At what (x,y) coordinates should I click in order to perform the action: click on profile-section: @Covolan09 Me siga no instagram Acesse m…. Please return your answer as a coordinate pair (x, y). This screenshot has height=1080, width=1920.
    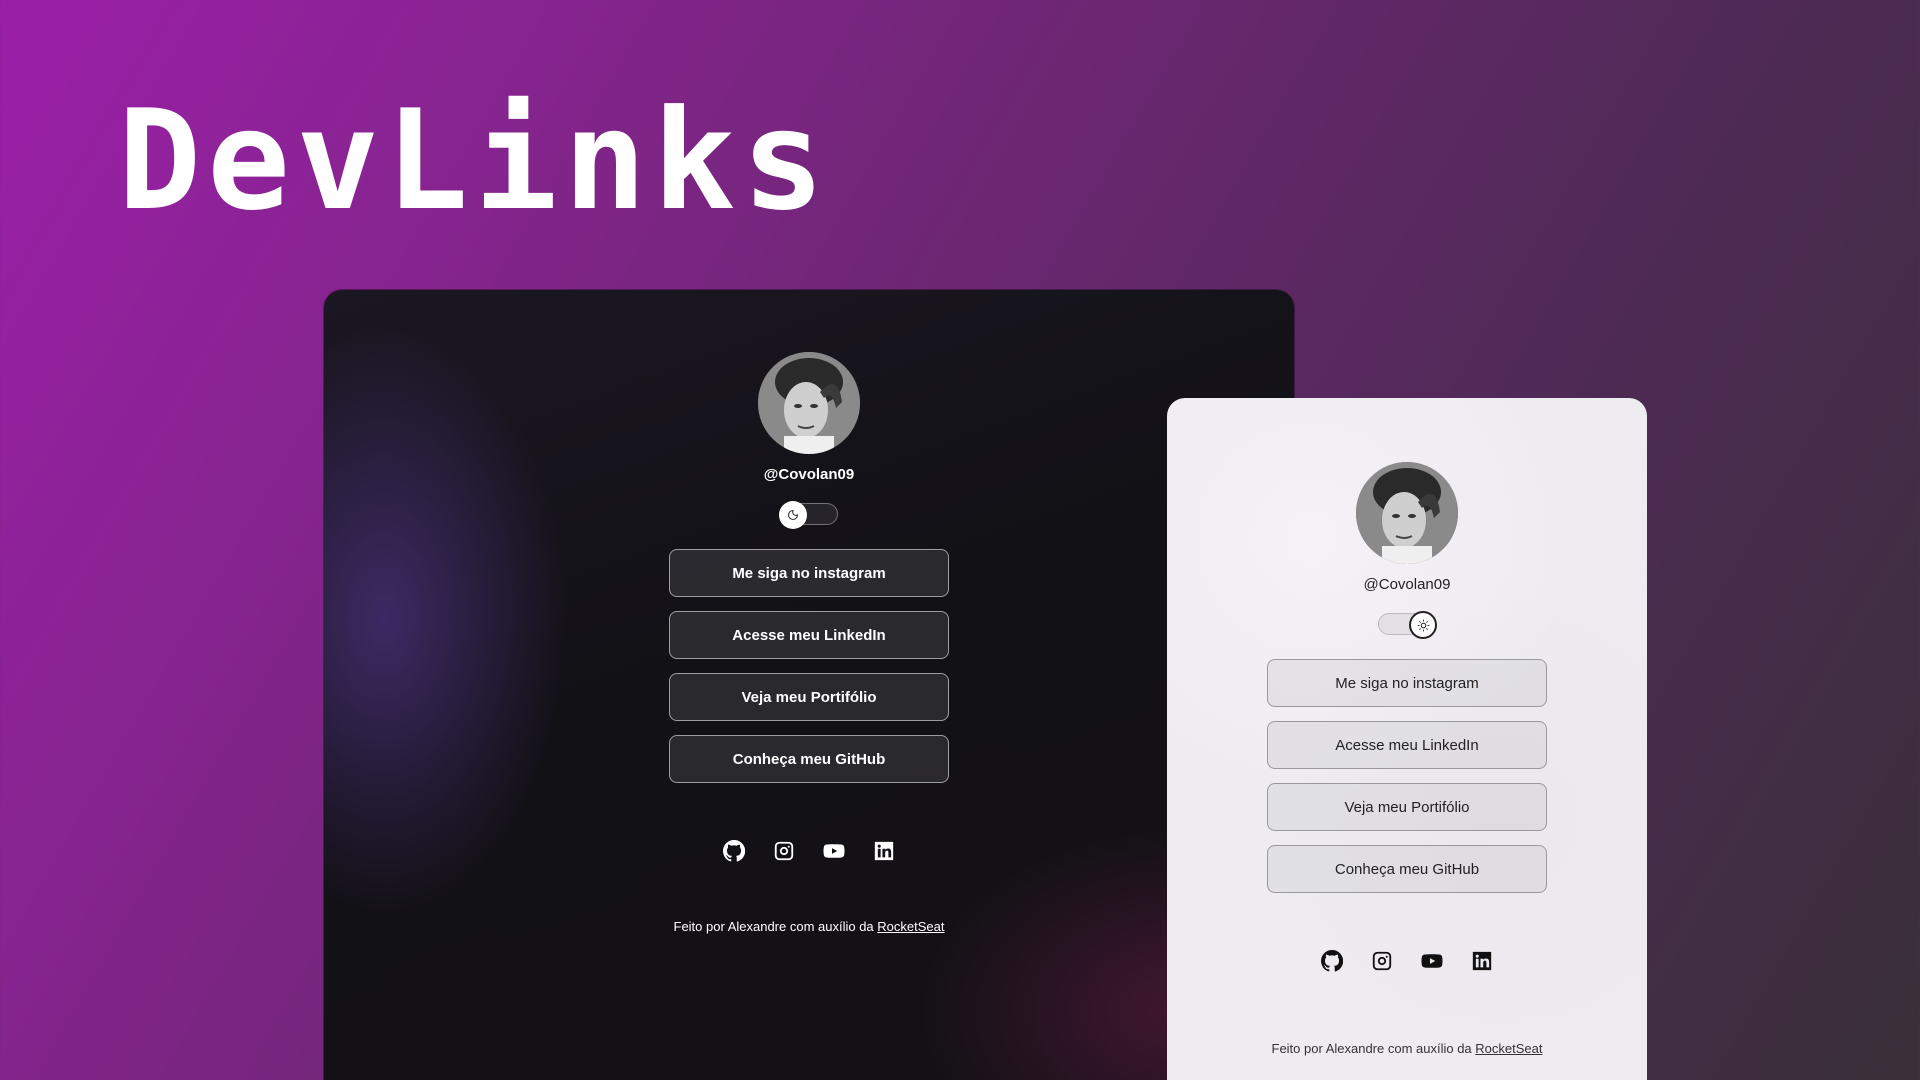
    Looking at the image, I should click on (1407, 759).